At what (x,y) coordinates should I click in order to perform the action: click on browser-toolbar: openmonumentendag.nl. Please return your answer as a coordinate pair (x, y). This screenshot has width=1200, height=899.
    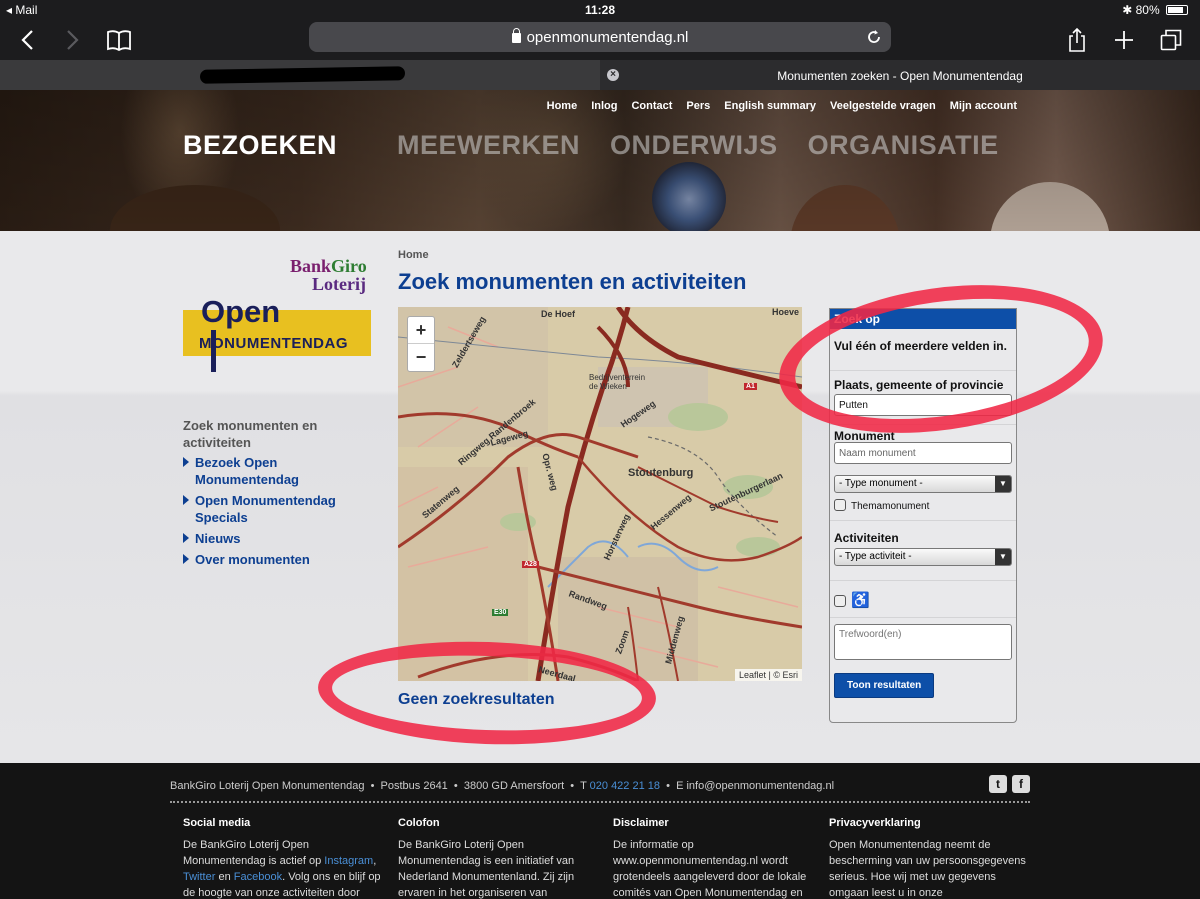
    Looking at the image, I should click on (600, 40).